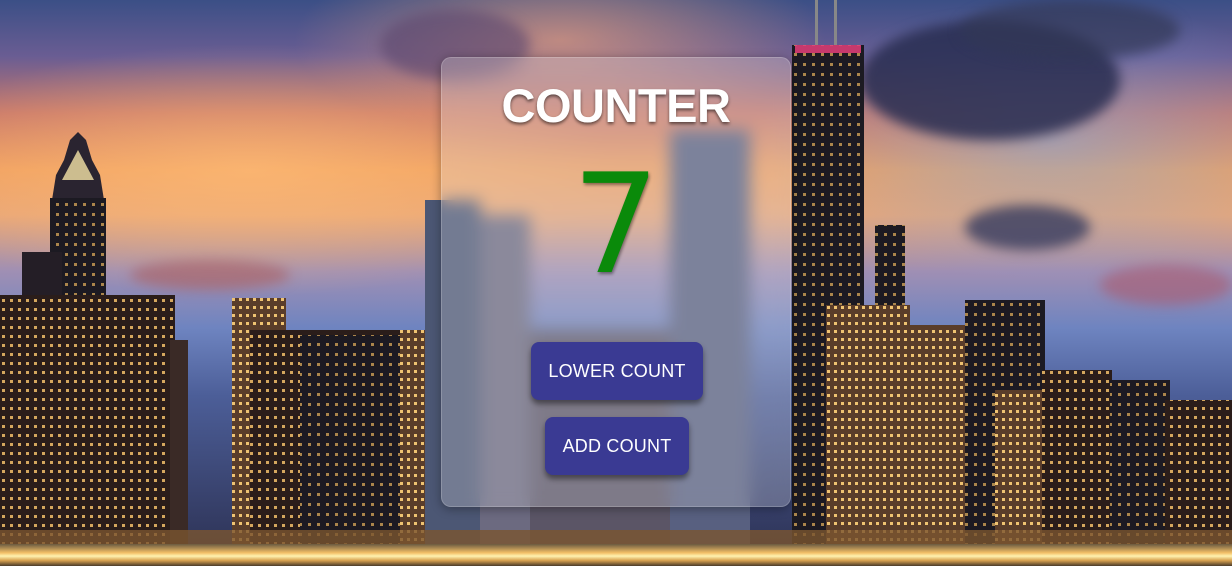 The width and height of the screenshot is (1232, 566). What do you see at coordinates (617, 371) in the screenshot?
I see `lower-count-button: LOWER COUNT` at bounding box center [617, 371].